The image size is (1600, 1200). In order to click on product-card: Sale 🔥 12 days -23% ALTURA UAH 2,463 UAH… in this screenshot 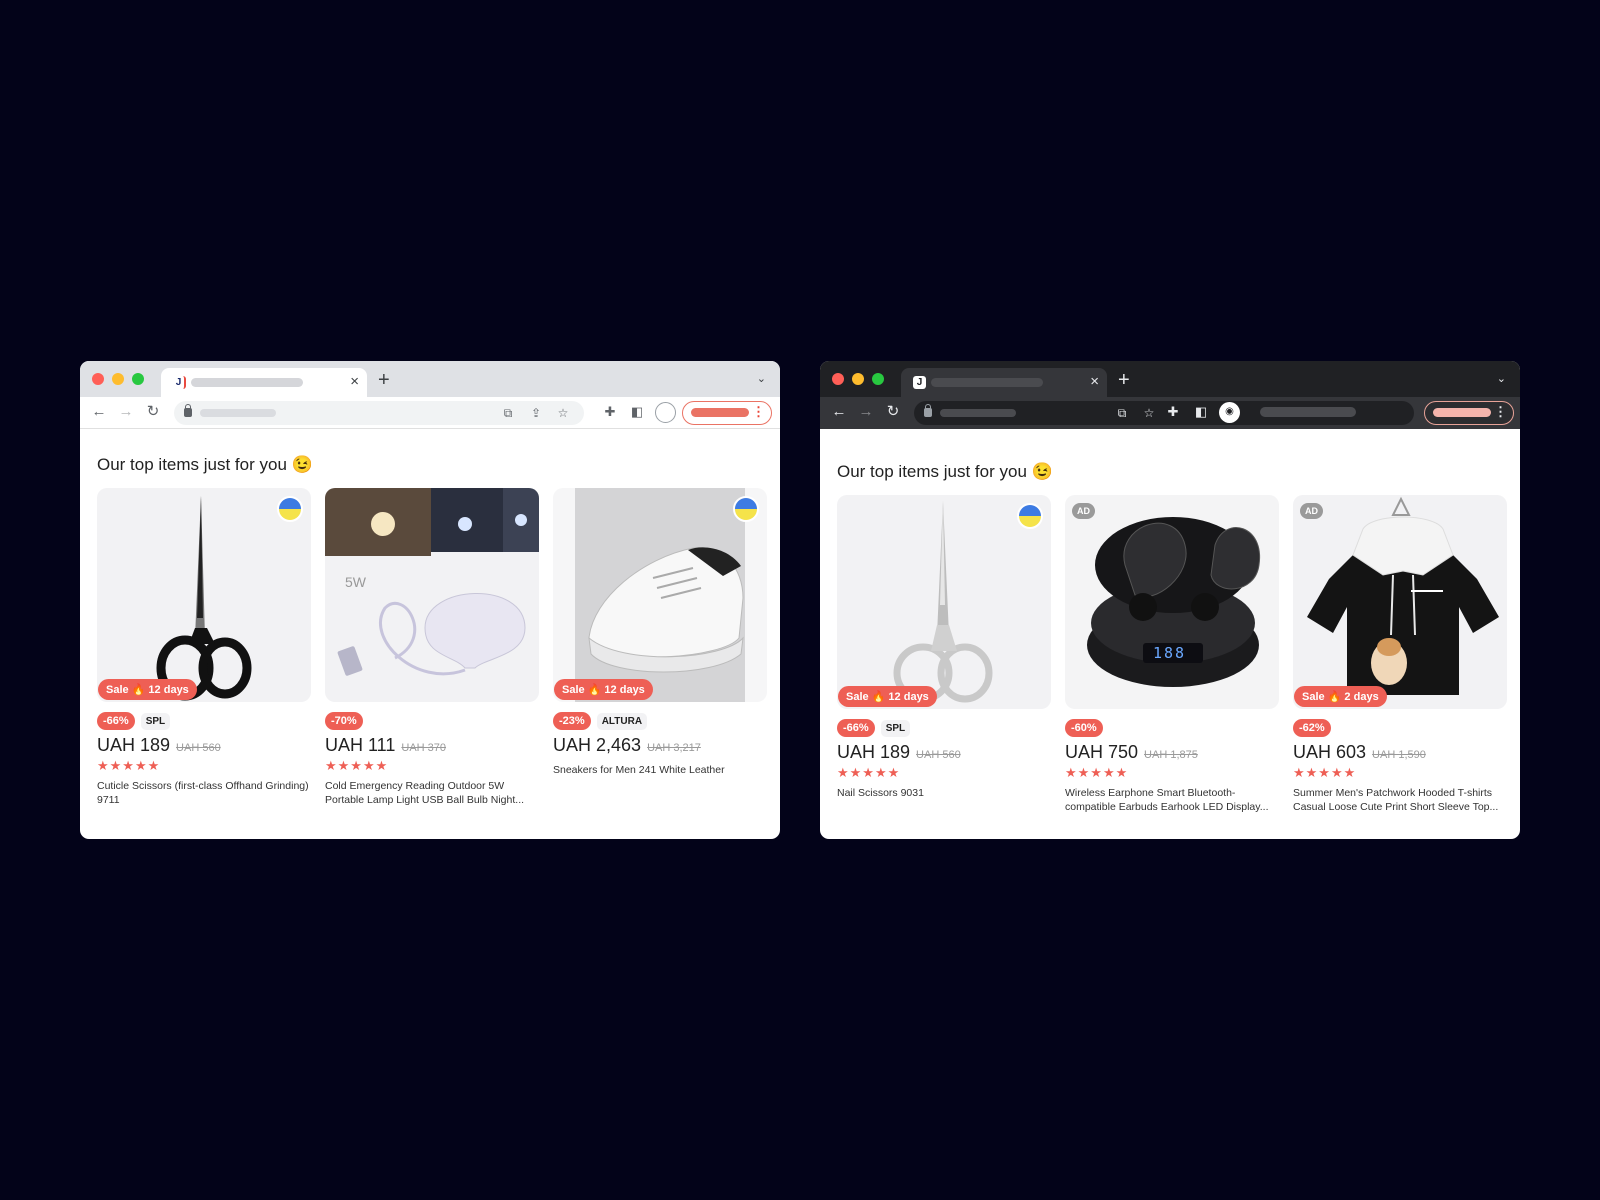, I will do `click(660, 647)`.